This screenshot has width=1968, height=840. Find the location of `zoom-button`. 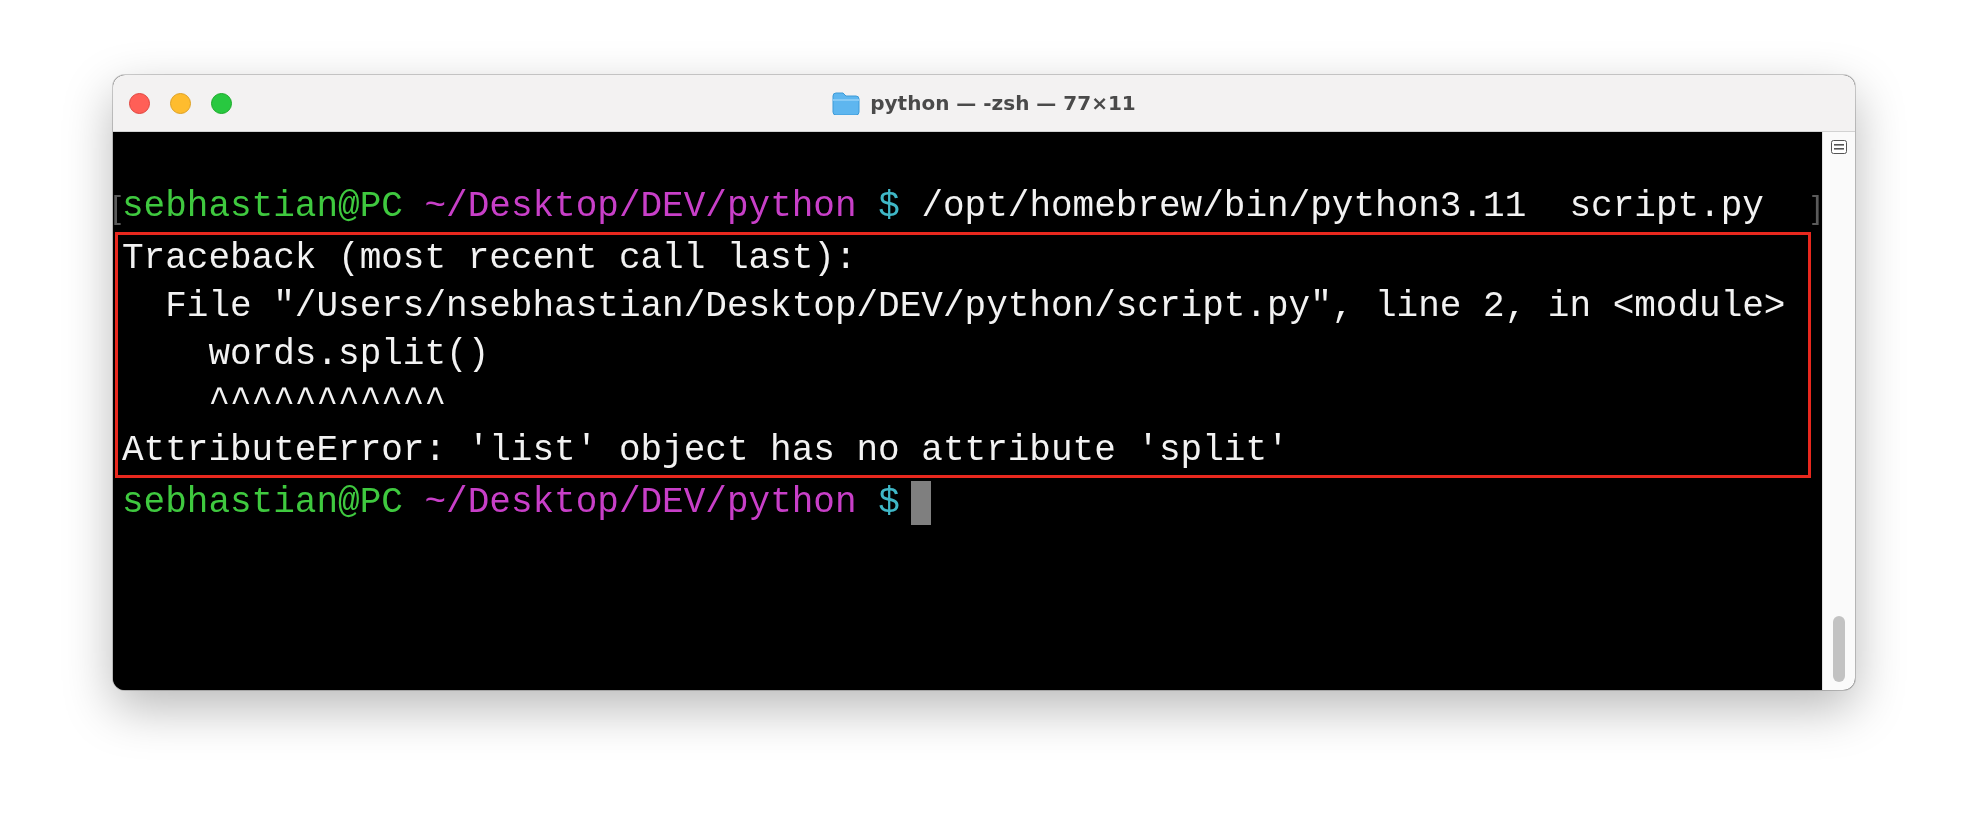

zoom-button is located at coordinates (221, 103).